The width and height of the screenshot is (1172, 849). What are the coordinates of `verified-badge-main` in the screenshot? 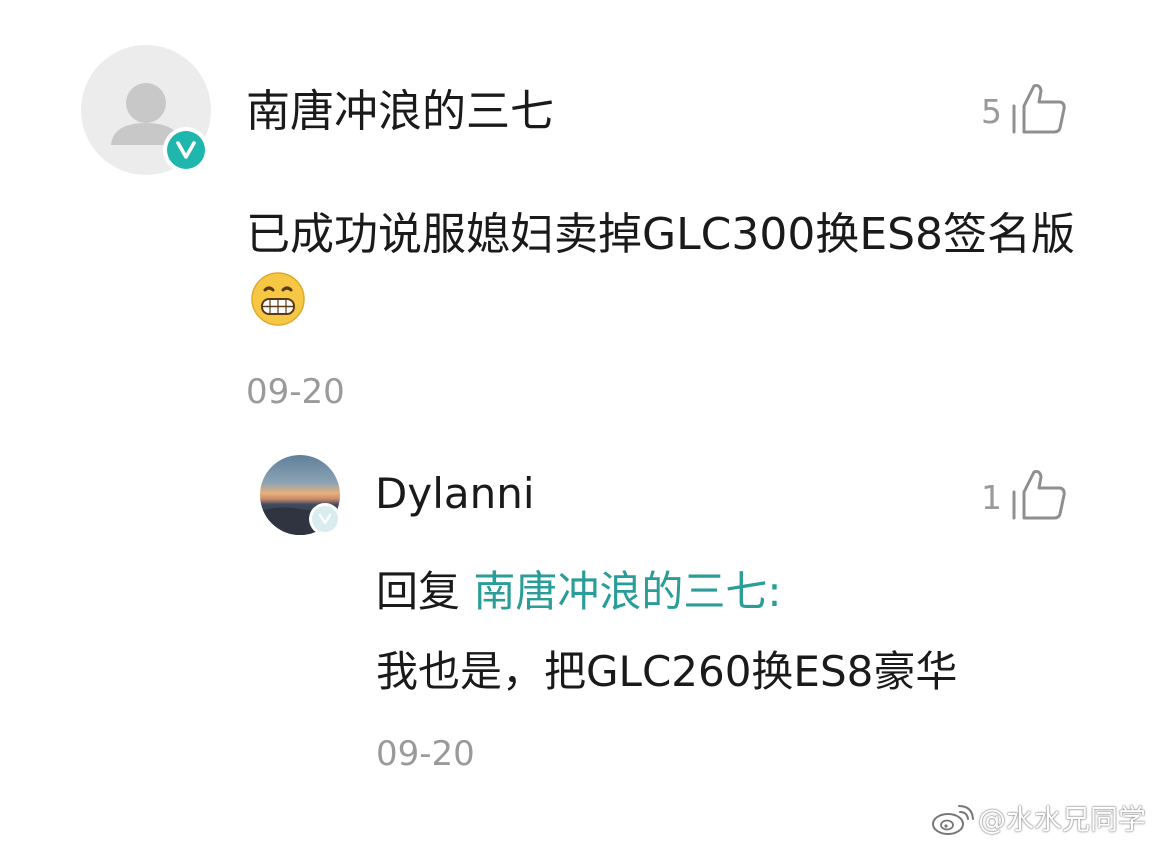 It's located at (186, 150).